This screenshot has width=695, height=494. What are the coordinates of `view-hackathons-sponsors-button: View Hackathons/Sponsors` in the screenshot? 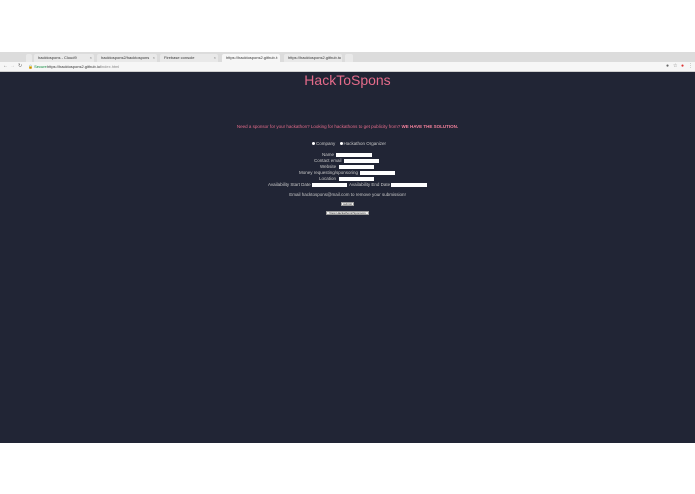 It's located at (347, 213).